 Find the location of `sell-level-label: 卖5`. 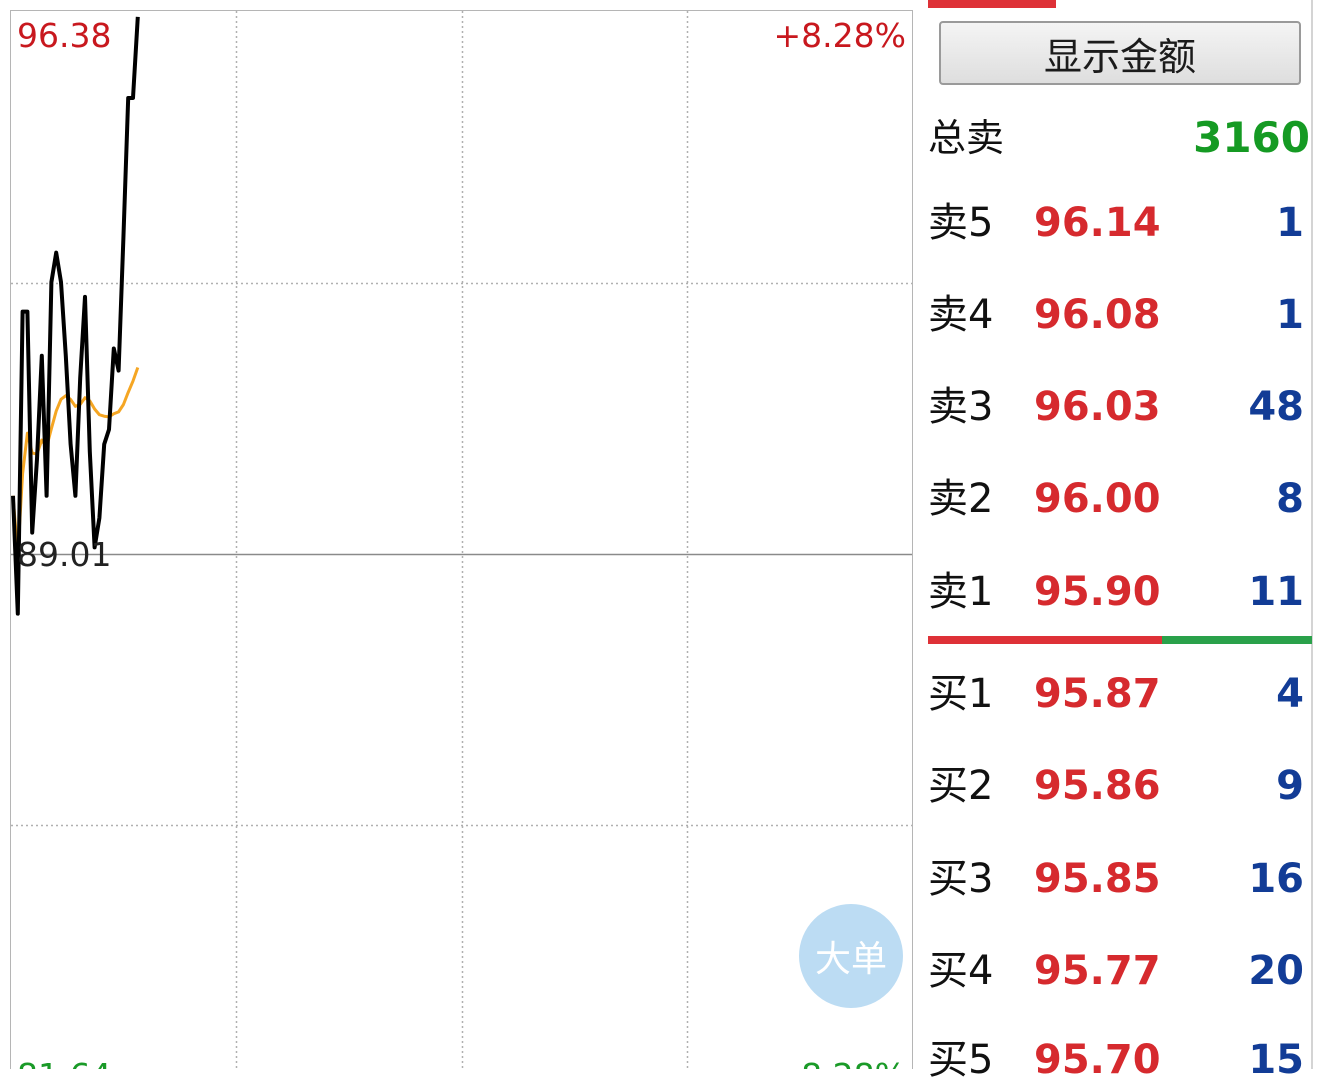

sell-level-label: 卖5 is located at coordinates (961, 223).